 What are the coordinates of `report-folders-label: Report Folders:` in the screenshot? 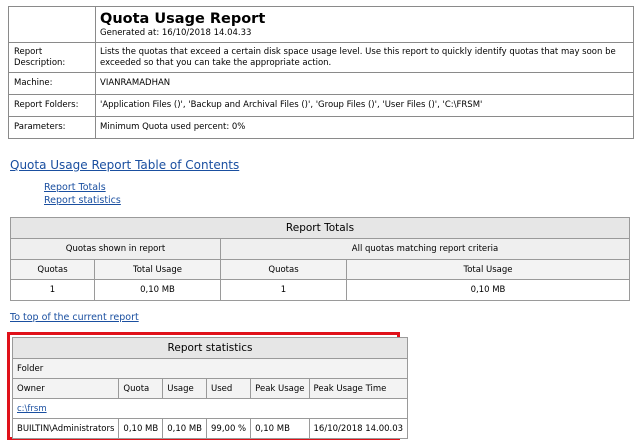 It's located at (52, 105).